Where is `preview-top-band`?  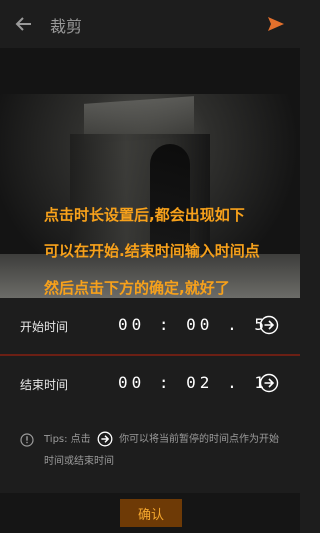 preview-top-band is located at coordinates (150, 71).